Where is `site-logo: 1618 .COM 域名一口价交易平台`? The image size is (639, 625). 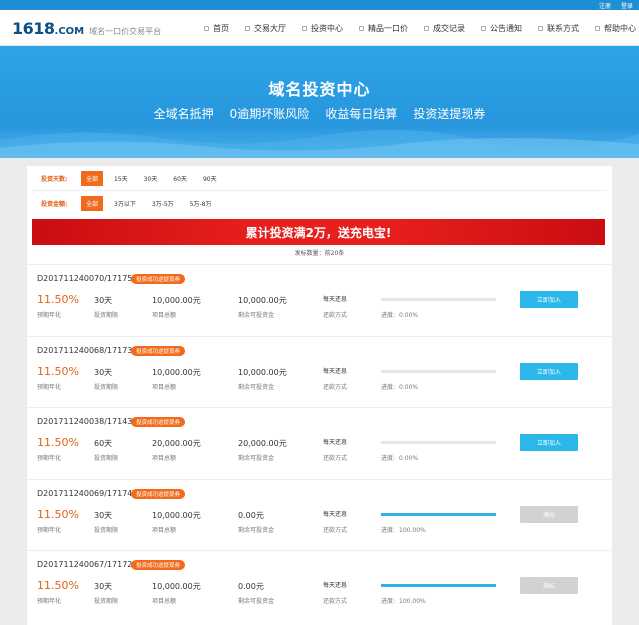 site-logo: 1618 .COM 域名一口价交易平台 is located at coordinates (86, 28).